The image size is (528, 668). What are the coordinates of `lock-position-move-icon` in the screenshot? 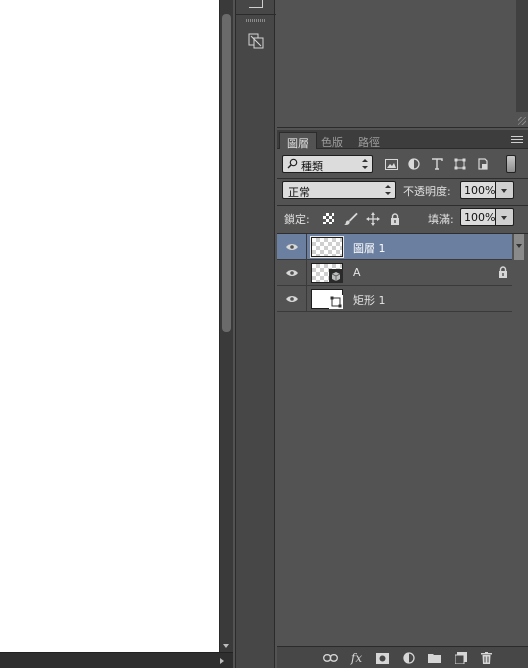 It's located at (372, 218).